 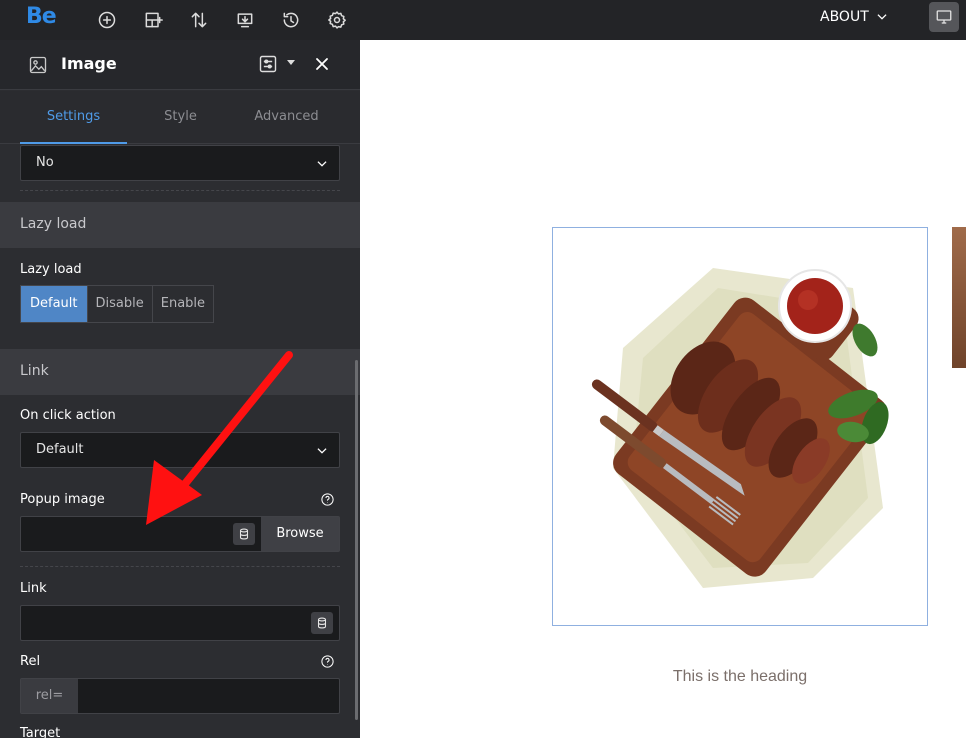 What do you see at coordinates (322, 64) in the screenshot?
I see `close-icon` at bounding box center [322, 64].